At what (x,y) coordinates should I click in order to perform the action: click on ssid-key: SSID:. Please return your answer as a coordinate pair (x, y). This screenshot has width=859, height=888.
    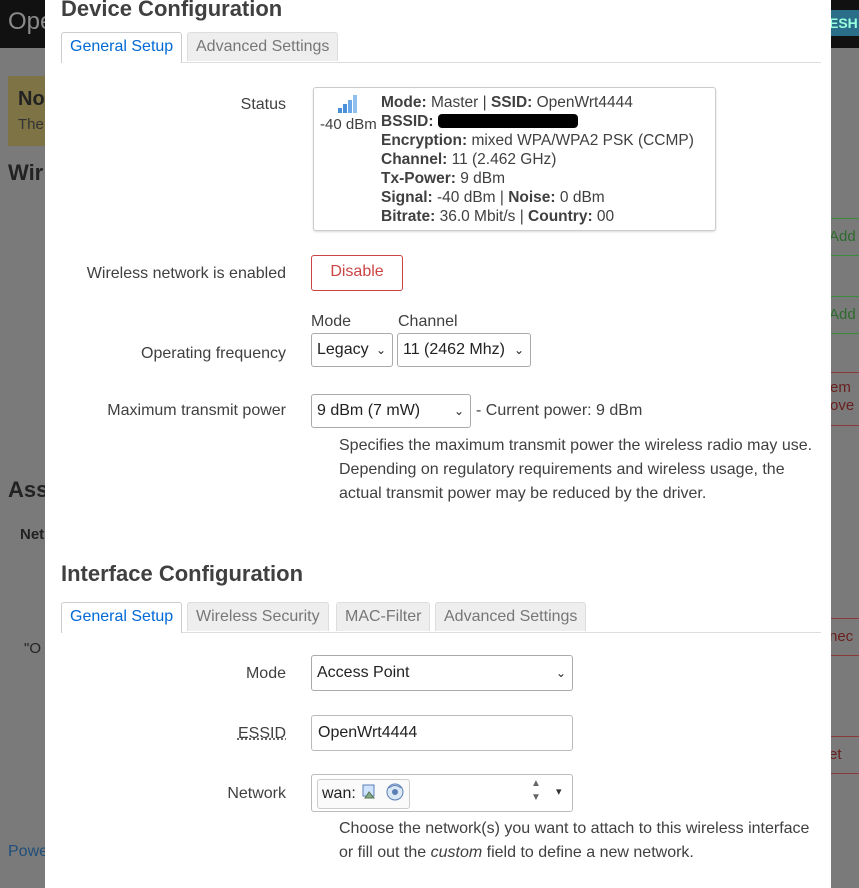
    Looking at the image, I should click on (511, 102).